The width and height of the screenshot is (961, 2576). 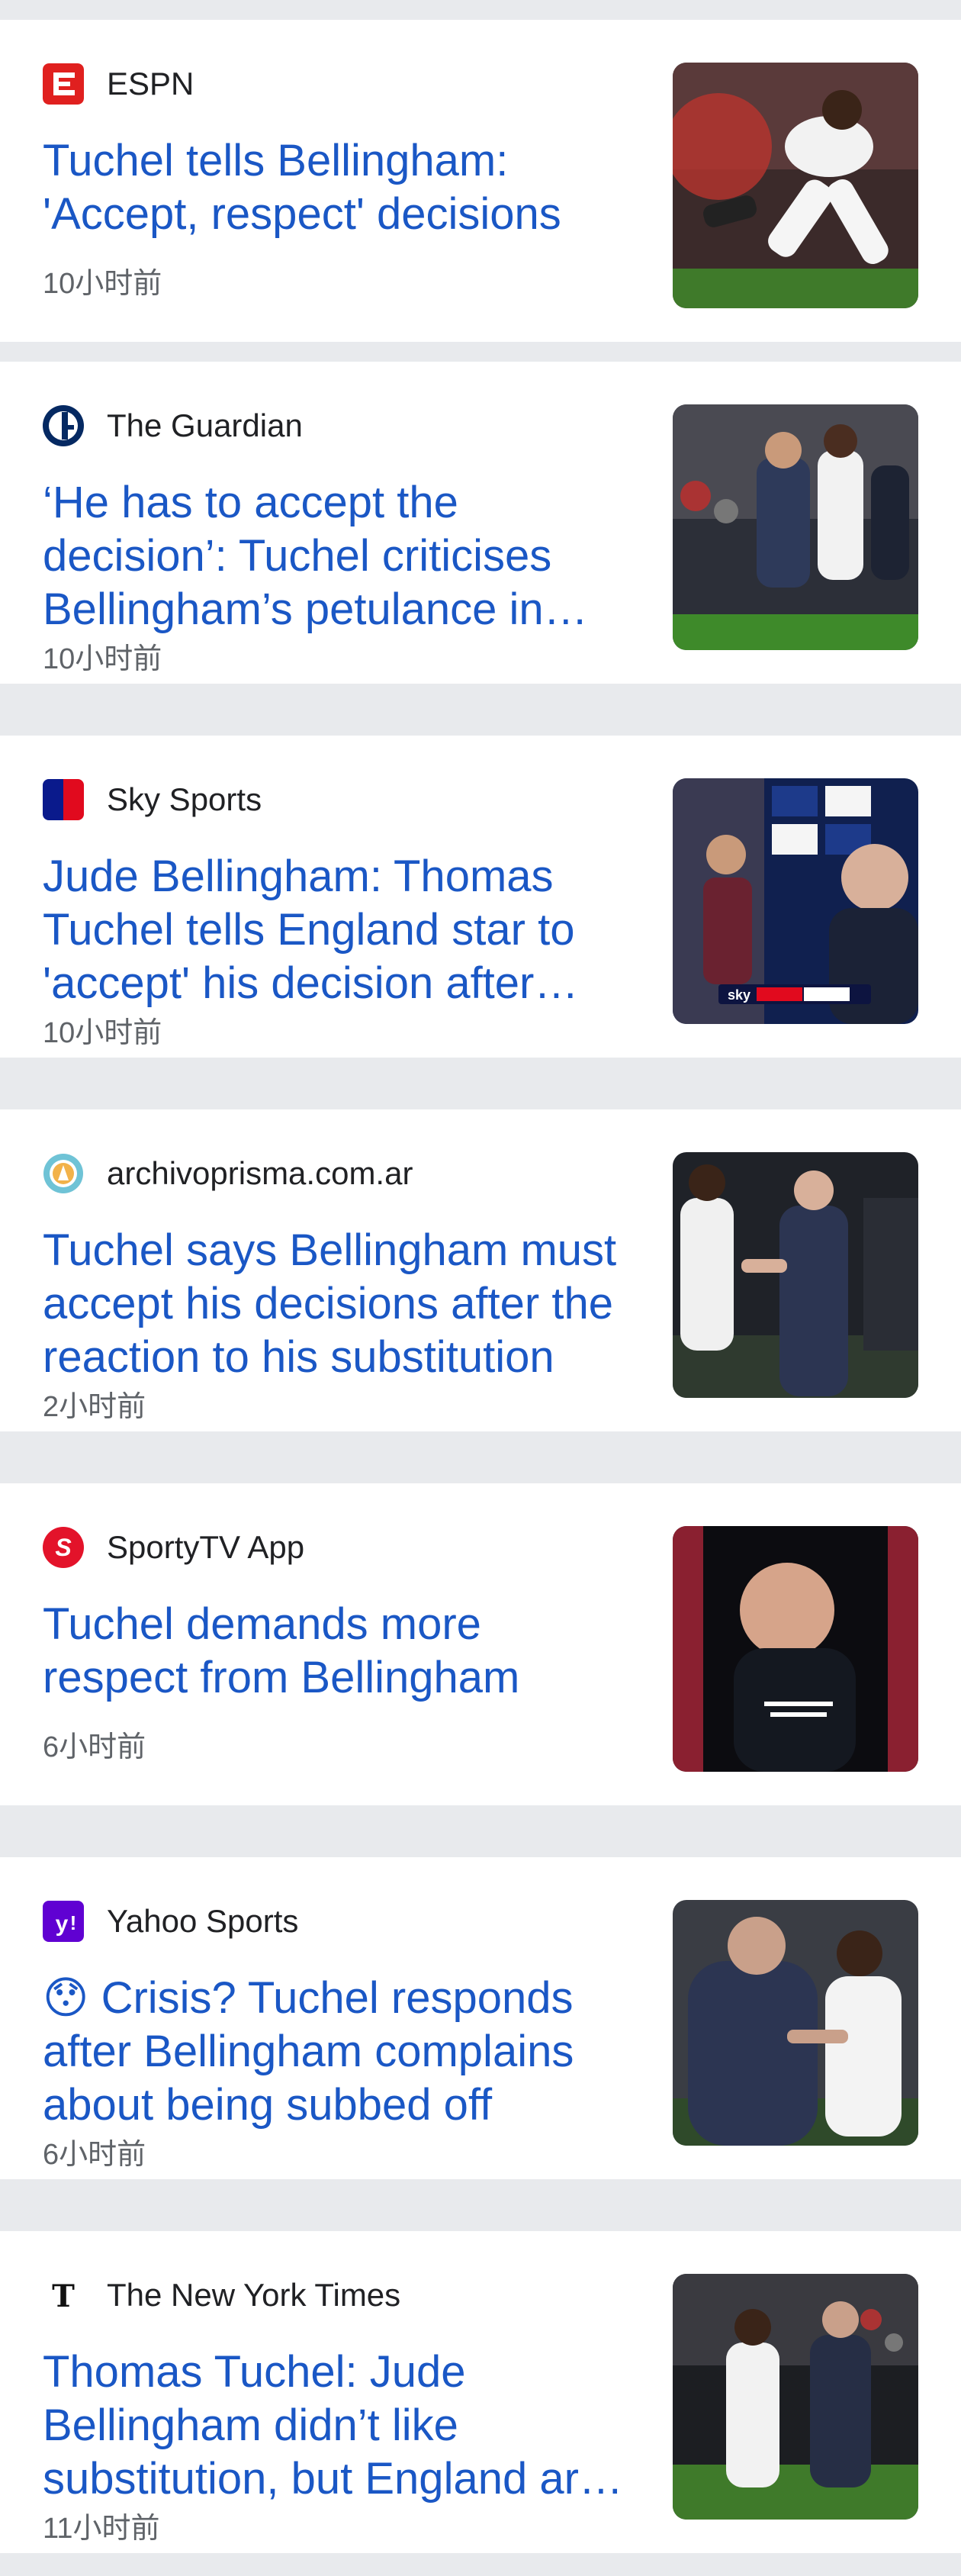 What do you see at coordinates (795, 185) in the screenshot?
I see `bellingham-tackle-photo` at bounding box center [795, 185].